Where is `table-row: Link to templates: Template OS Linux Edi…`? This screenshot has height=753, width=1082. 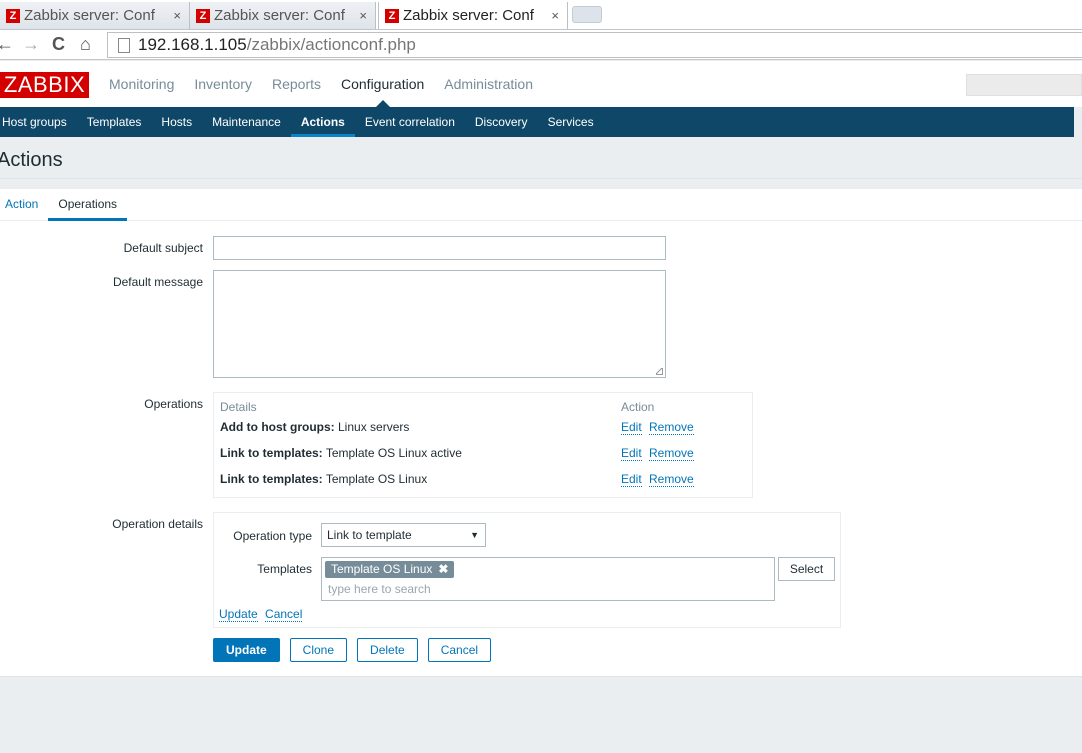
table-row: Link to templates: Template OS Linux Edi… is located at coordinates (482, 485).